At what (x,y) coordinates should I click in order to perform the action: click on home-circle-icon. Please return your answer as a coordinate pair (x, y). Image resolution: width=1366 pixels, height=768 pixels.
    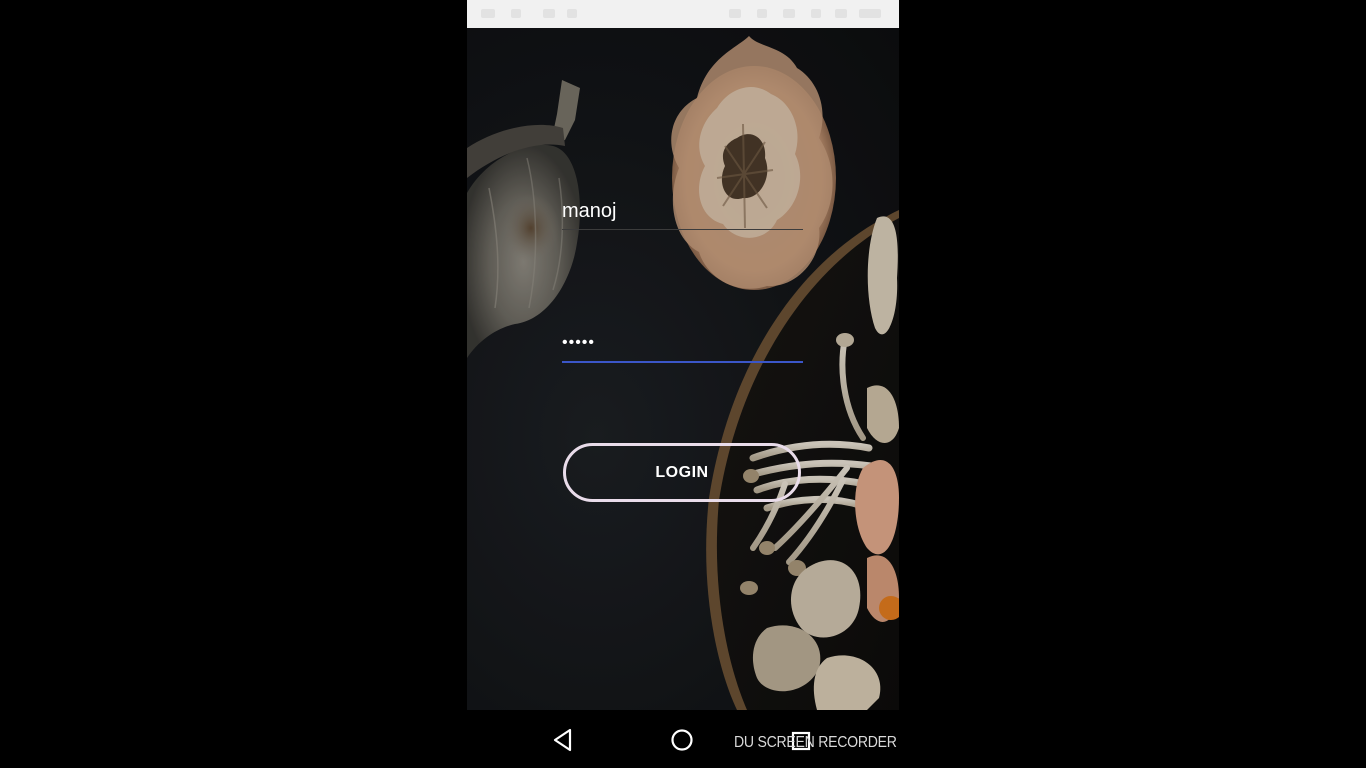
    Looking at the image, I should click on (682, 740).